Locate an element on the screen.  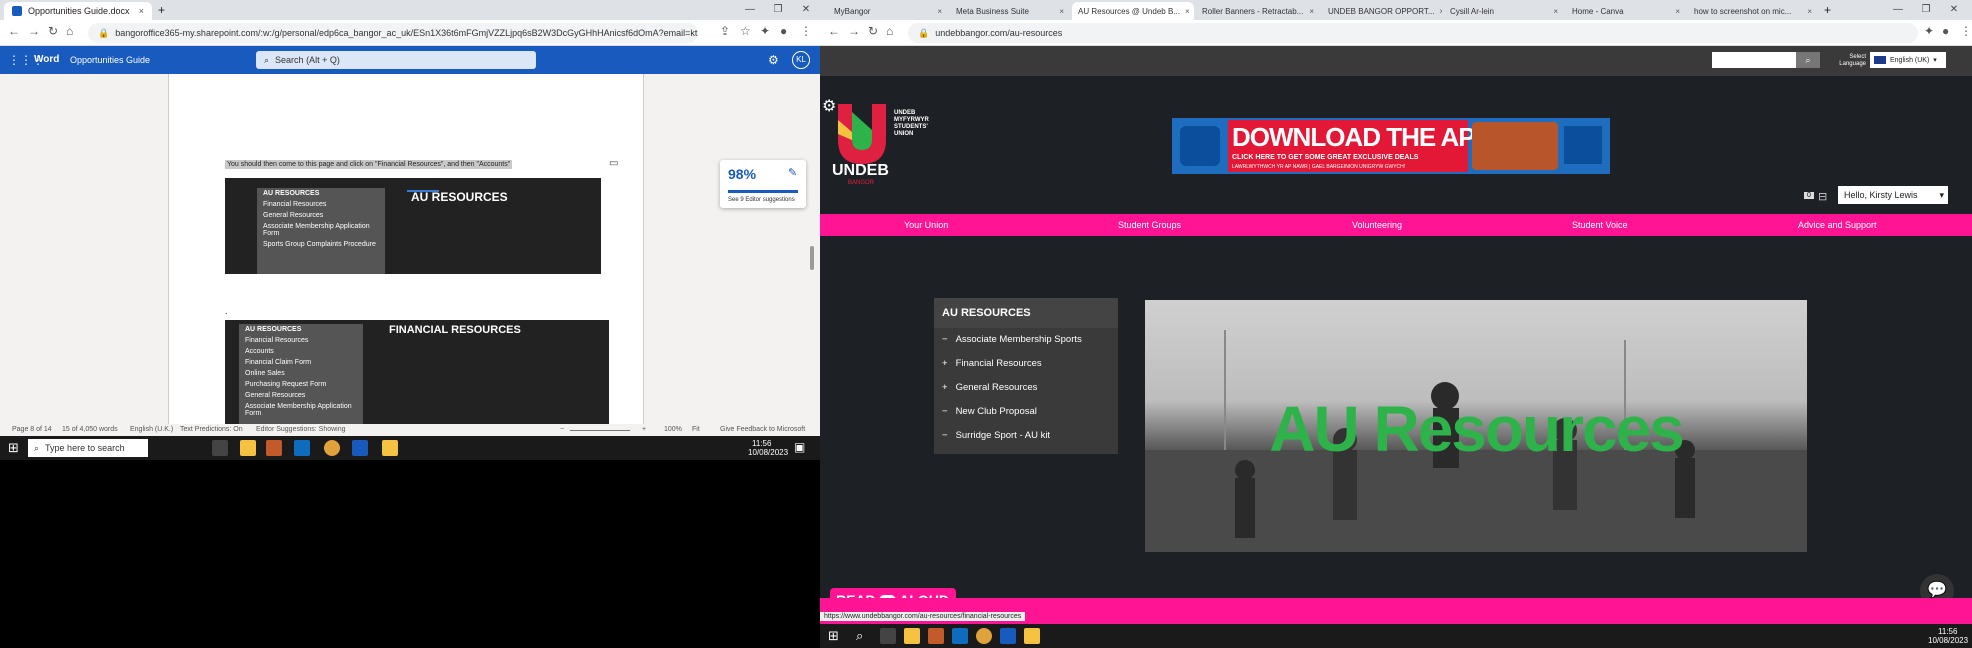
nav-advice-support: Advice and Support is located at coordinates (1837, 225).